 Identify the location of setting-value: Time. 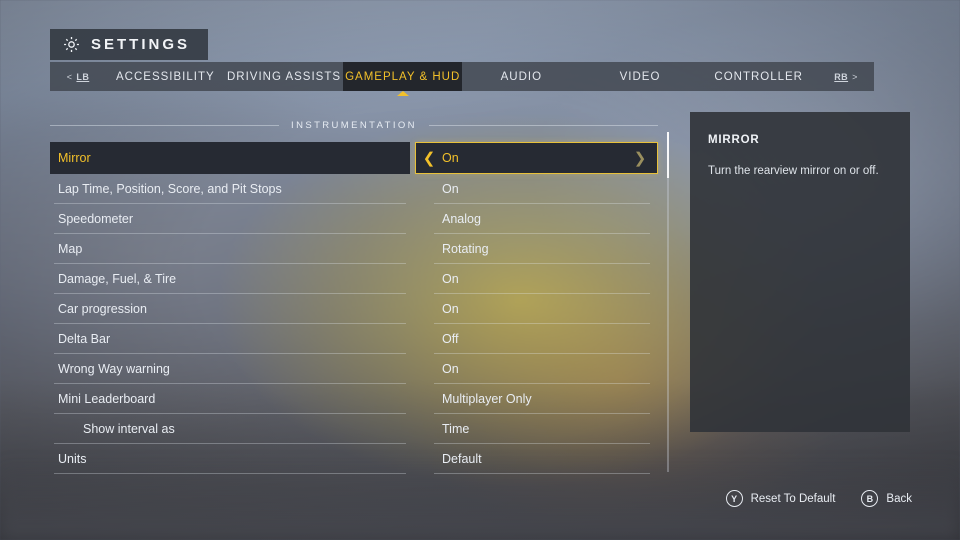
(456, 429).